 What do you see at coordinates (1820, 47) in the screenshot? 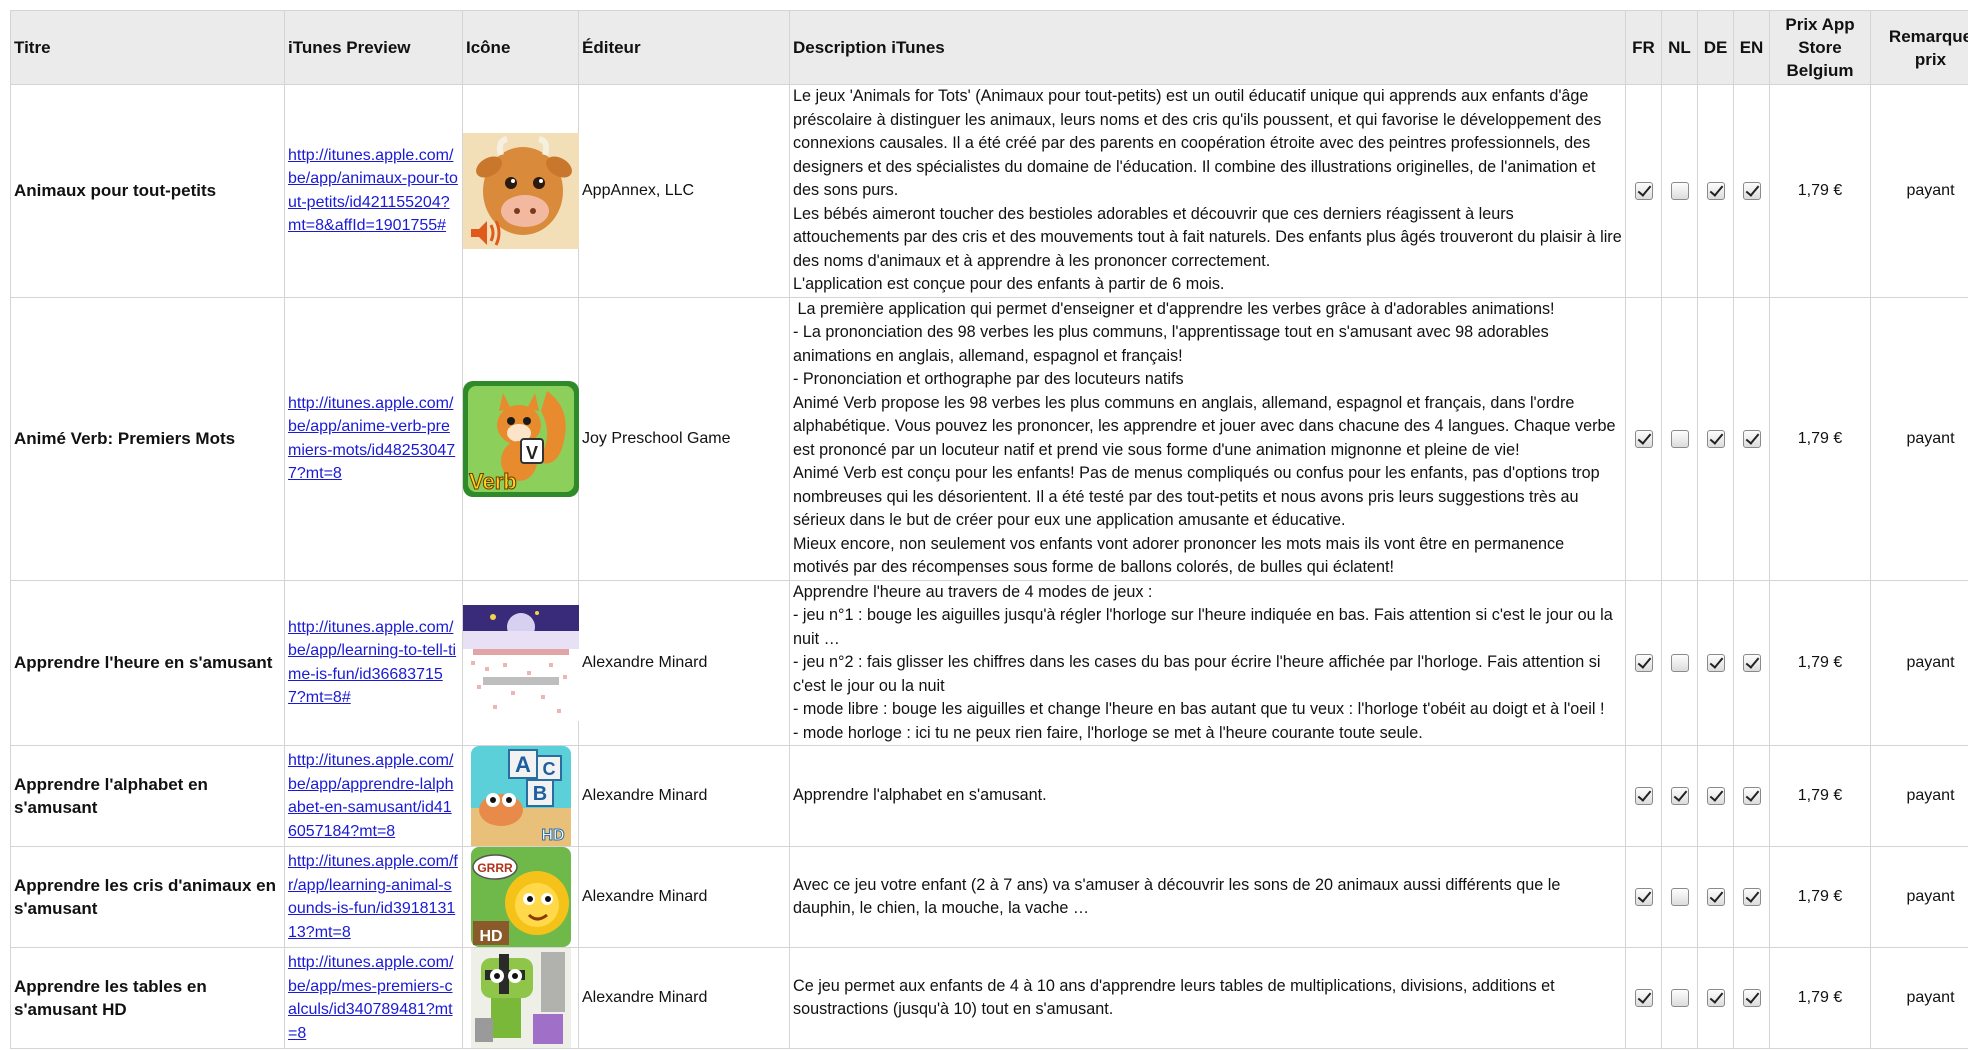
I see `header-price: Prix App Store Belgium` at bounding box center [1820, 47].